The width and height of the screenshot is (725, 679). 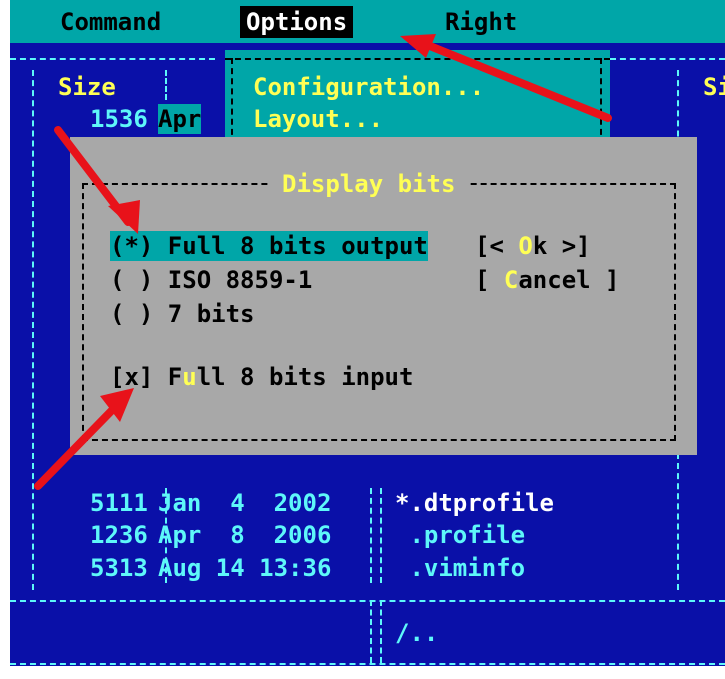 What do you see at coordinates (418, 46) in the screenshot?
I see `arrowhead-options` at bounding box center [418, 46].